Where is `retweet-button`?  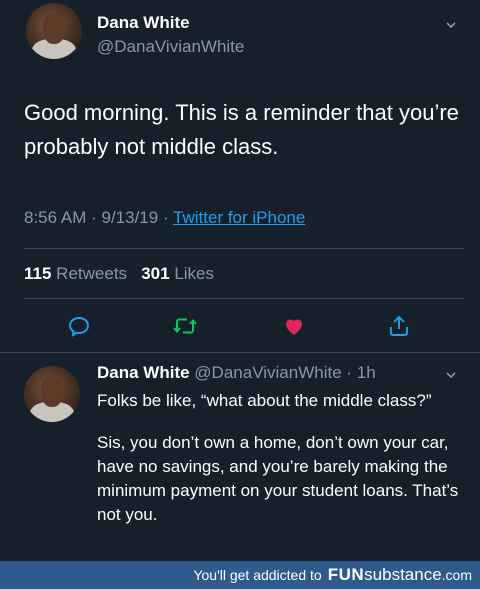
retweet-button is located at coordinates (185, 326).